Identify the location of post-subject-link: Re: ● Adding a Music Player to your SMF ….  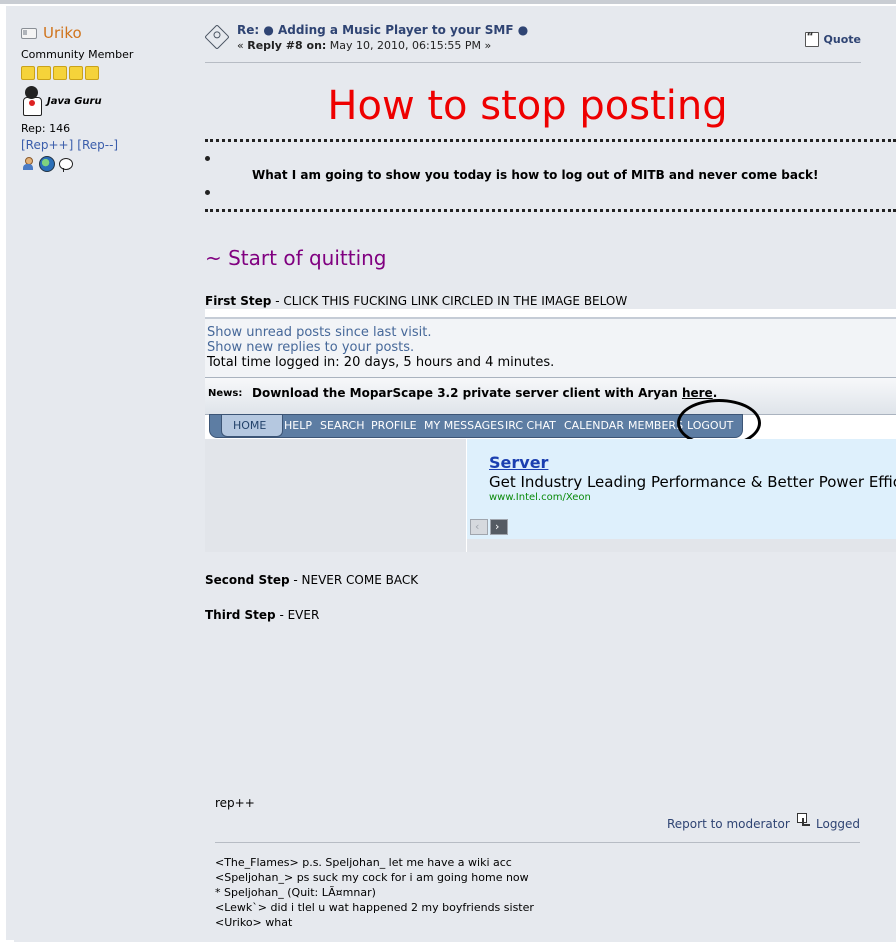
(382, 30).